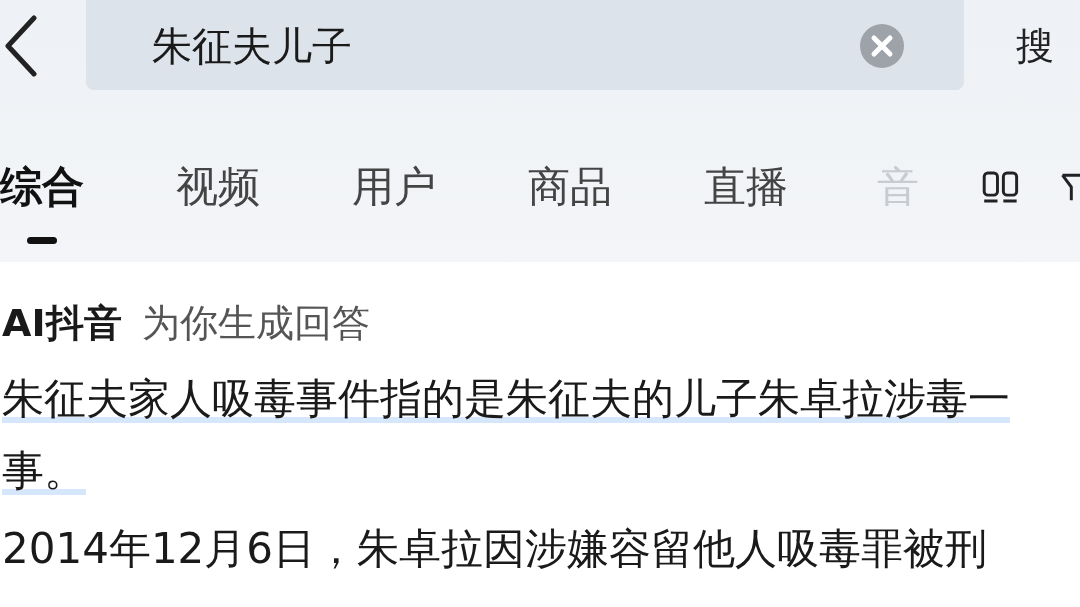  I want to click on tab: 商品, so click(570, 187).